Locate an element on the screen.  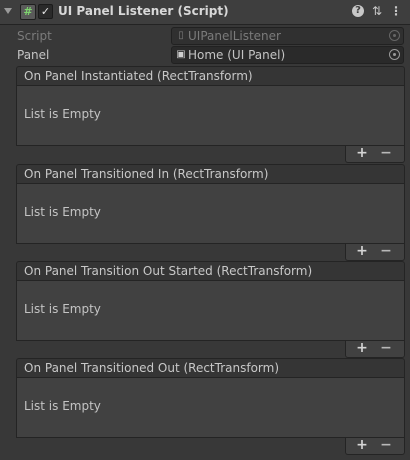
panel-field: ▣ Home (UI Panel) is located at coordinates (287, 55).